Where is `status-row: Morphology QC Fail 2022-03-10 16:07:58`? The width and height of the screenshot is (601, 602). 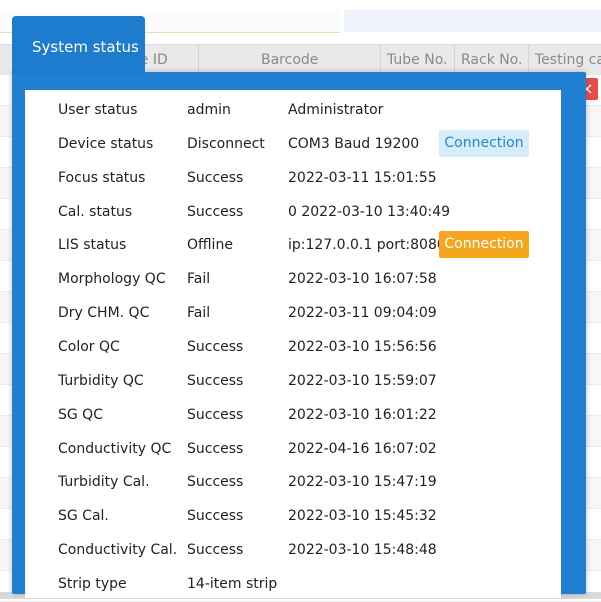
status-row: Morphology QC Fail 2022-03-10 16:07:58 is located at coordinates (293, 280).